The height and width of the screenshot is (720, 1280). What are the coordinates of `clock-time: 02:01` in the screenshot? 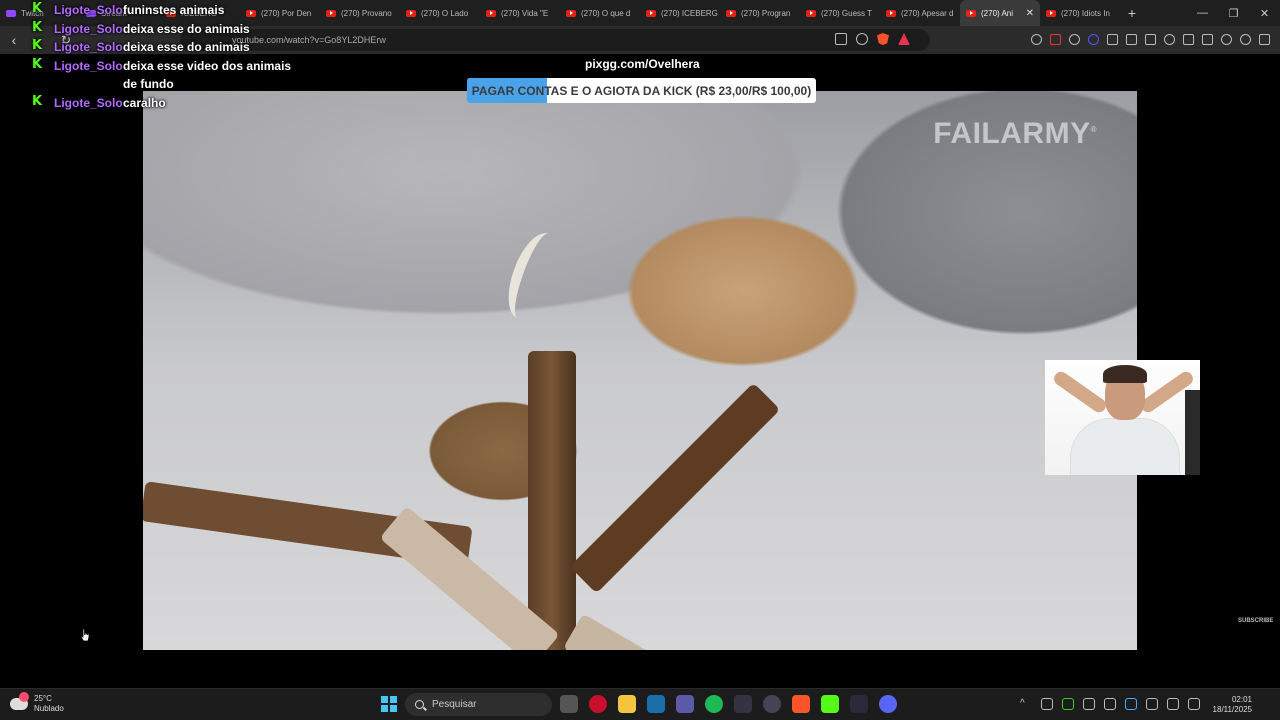 It's located at (1241, 699).